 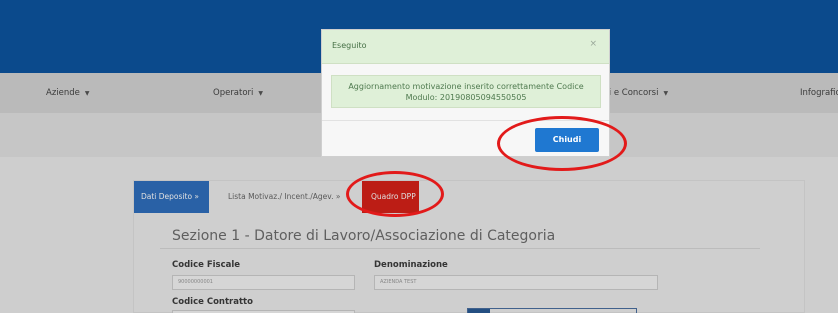 What do you see at coordinates (465, 47) in the screenshot?
I see `modal-header: Eseguito ×` at bounding box center [465, 47].